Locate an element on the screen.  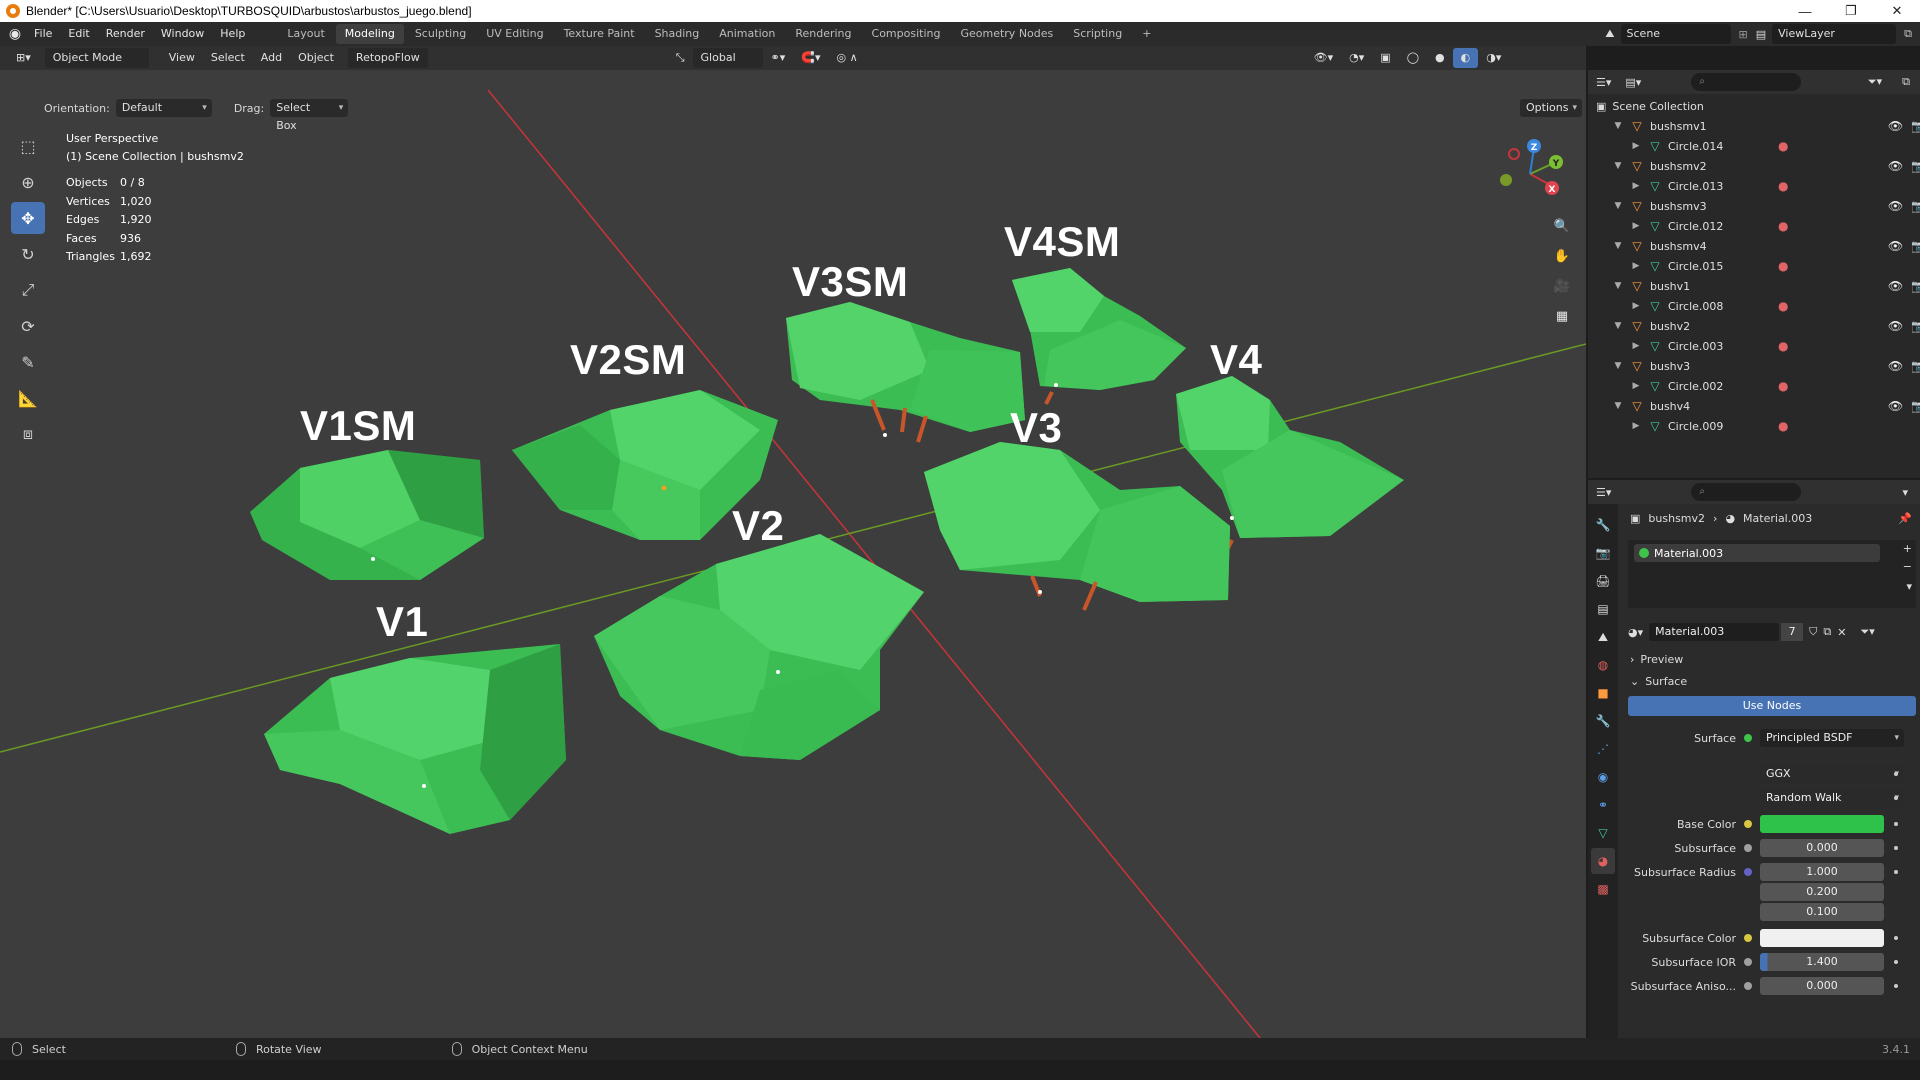
properties-search-input: ⌕ is located at coordinates (1746, 492).